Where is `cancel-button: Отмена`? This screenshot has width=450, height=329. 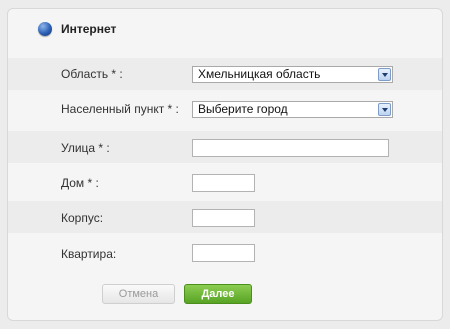 cancel-button: Отмена is located at coordinates (138, 294).